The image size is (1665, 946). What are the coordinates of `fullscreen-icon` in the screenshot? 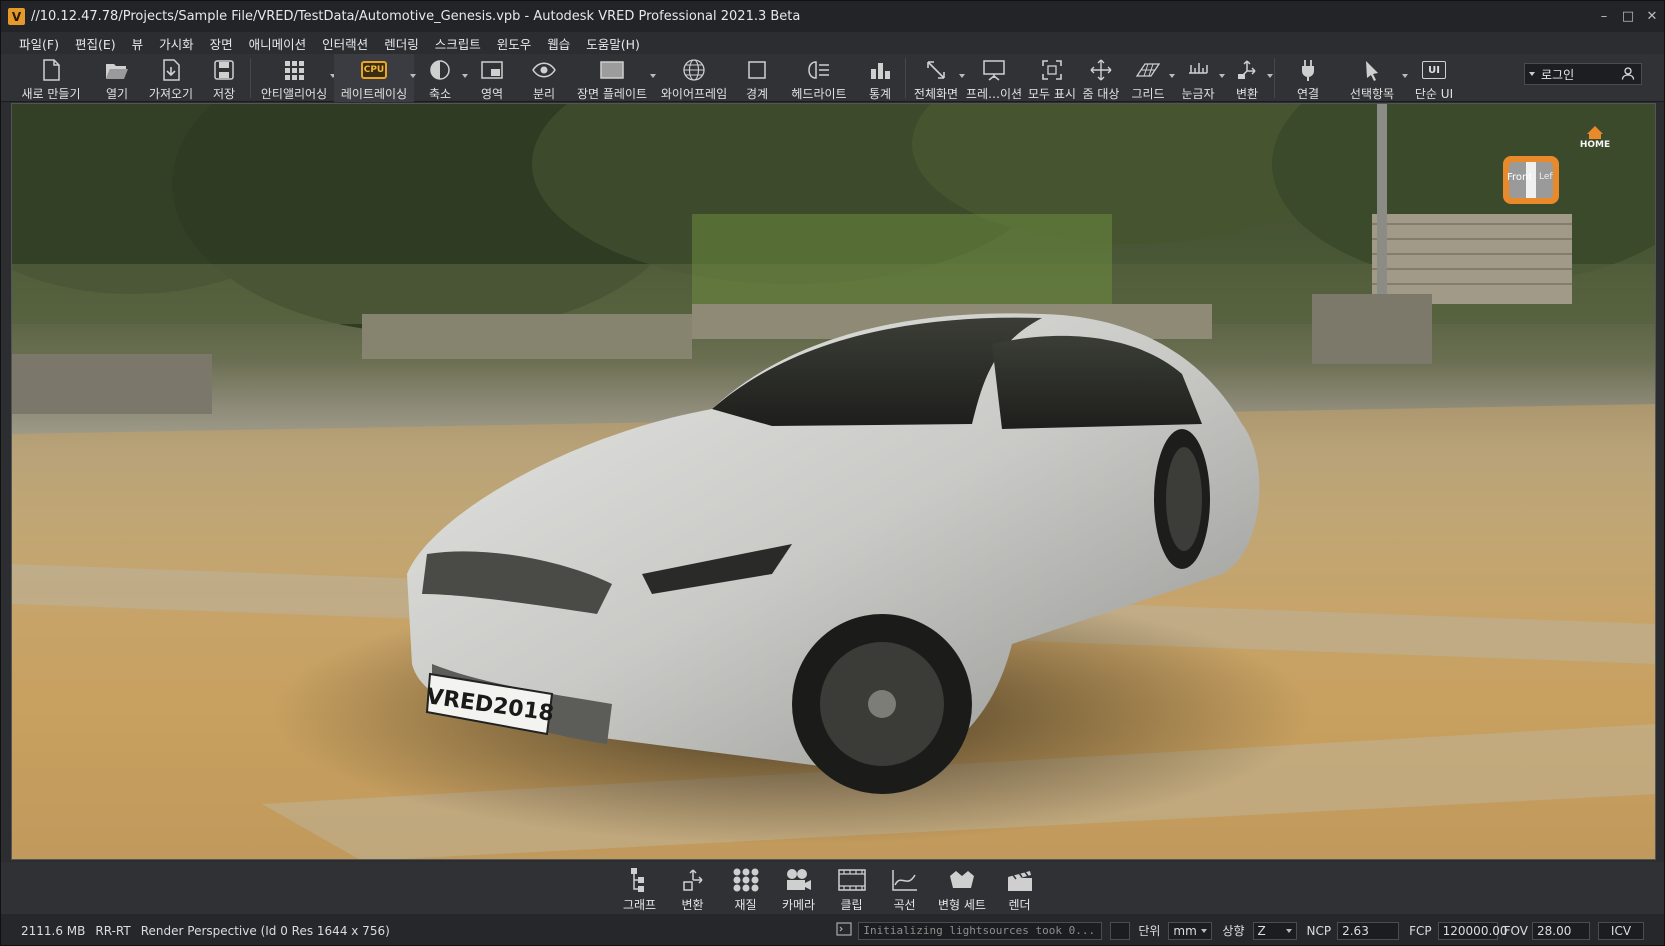 It's located at (936, 70).